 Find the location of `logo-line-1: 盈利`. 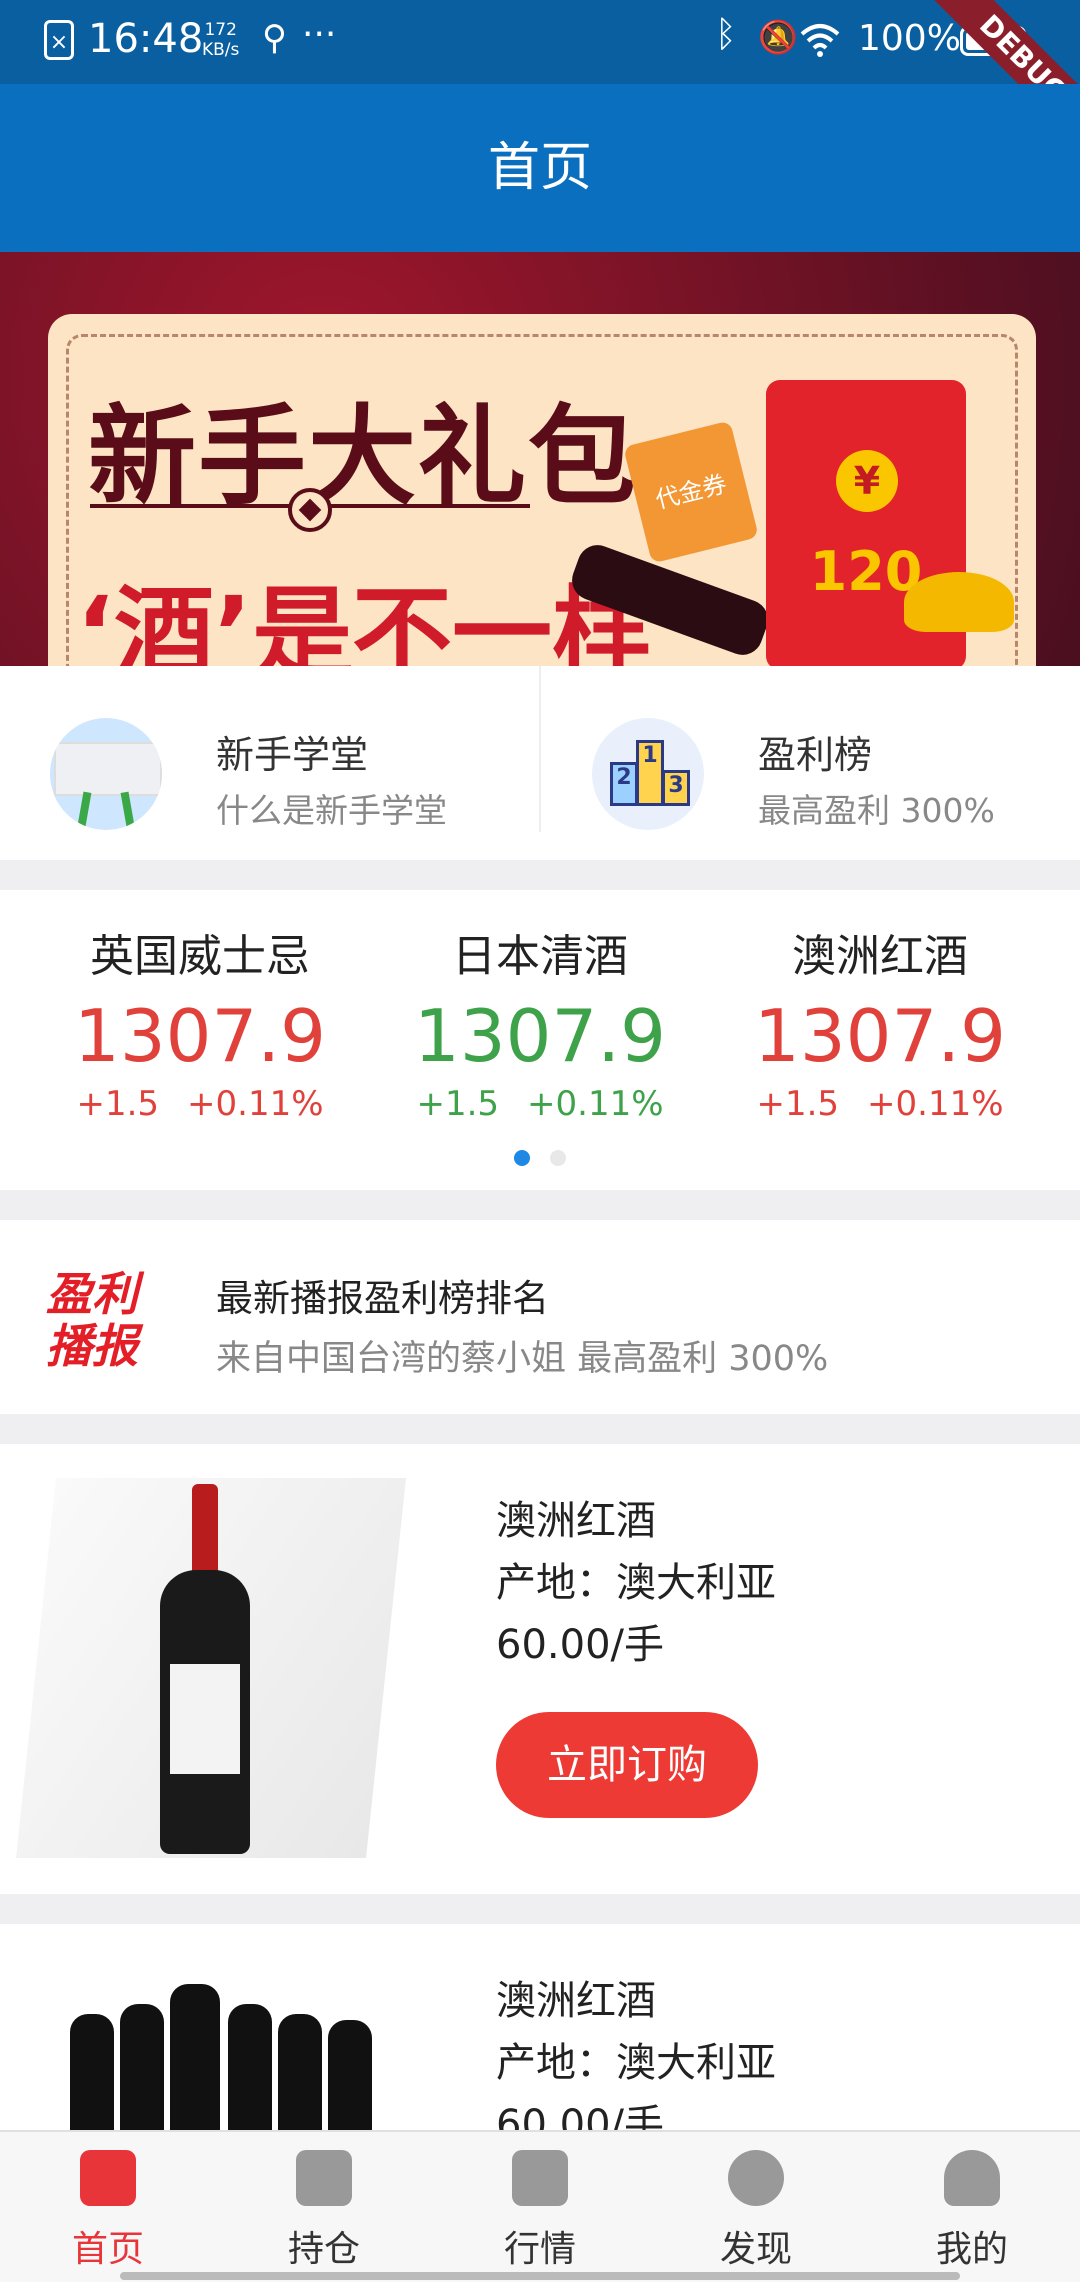

logo-line-1: 盈利 is located at coordinates (92, 1294).